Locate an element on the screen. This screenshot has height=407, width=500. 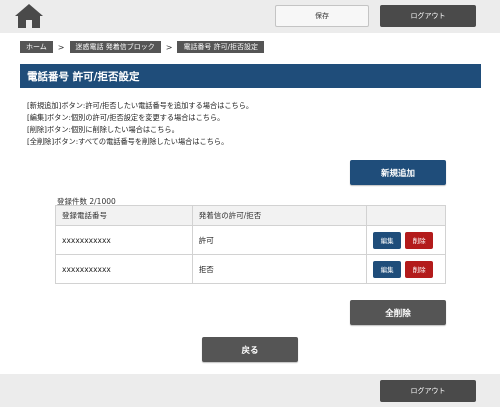
back-button: 戻る is located at coordinates (250, 349).